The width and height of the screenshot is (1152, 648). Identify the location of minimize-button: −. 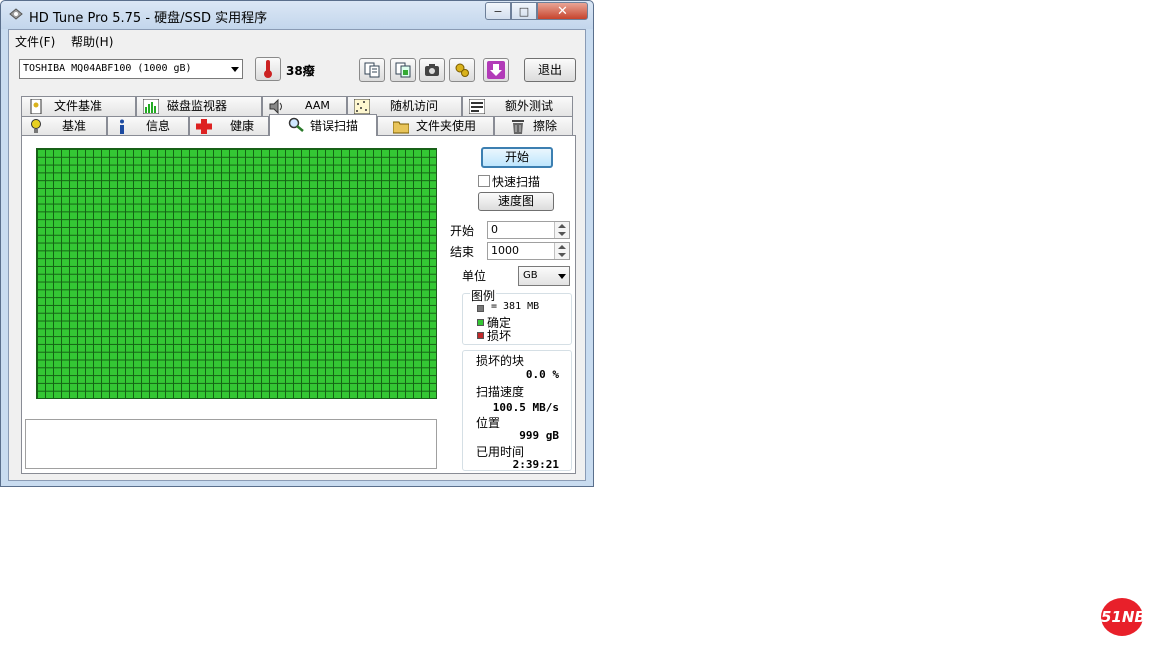
(498, 11).